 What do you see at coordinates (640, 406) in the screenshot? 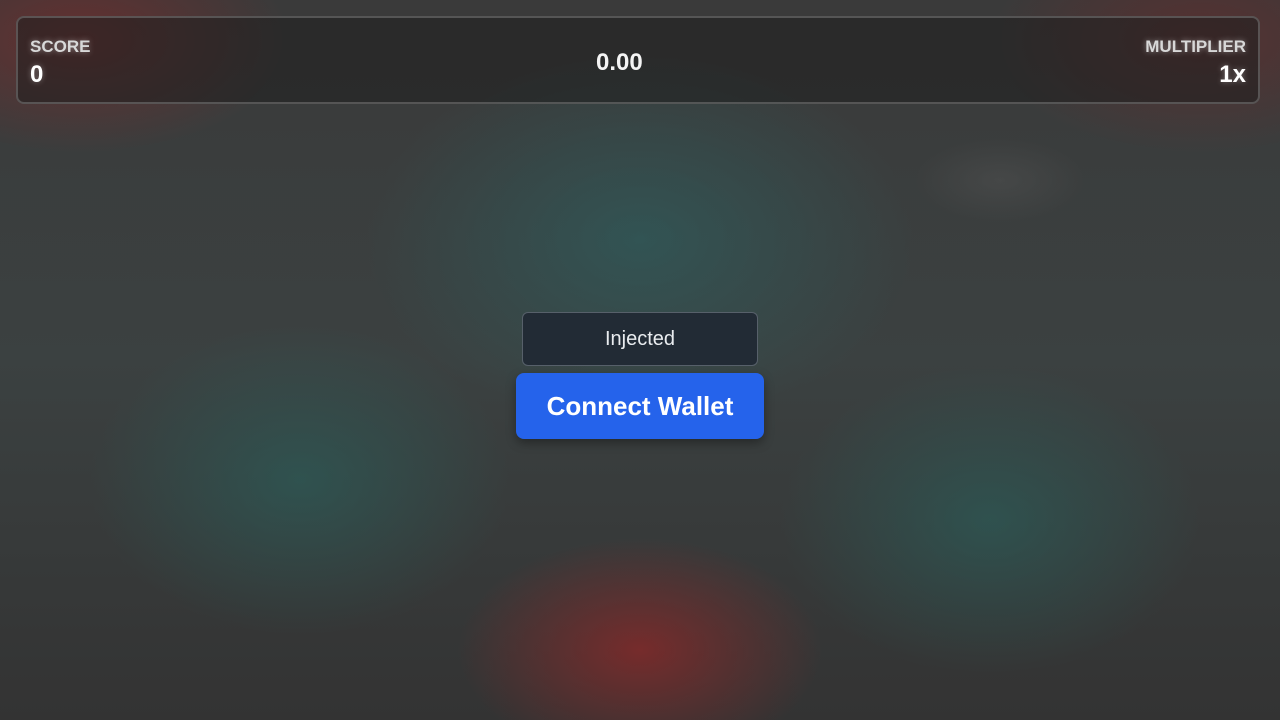
I see `connect-wallet-button: Connect Wallet` at bounding box center [640, 406].